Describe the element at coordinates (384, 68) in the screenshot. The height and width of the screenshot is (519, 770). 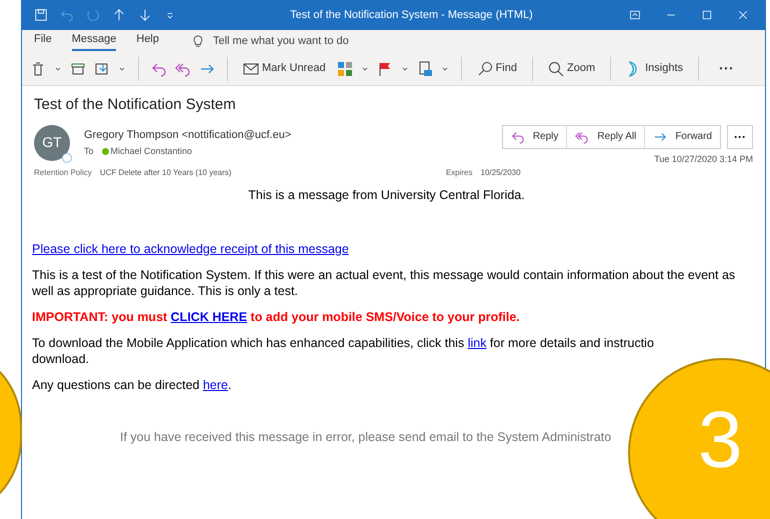
I see `flag-icon` at that location.